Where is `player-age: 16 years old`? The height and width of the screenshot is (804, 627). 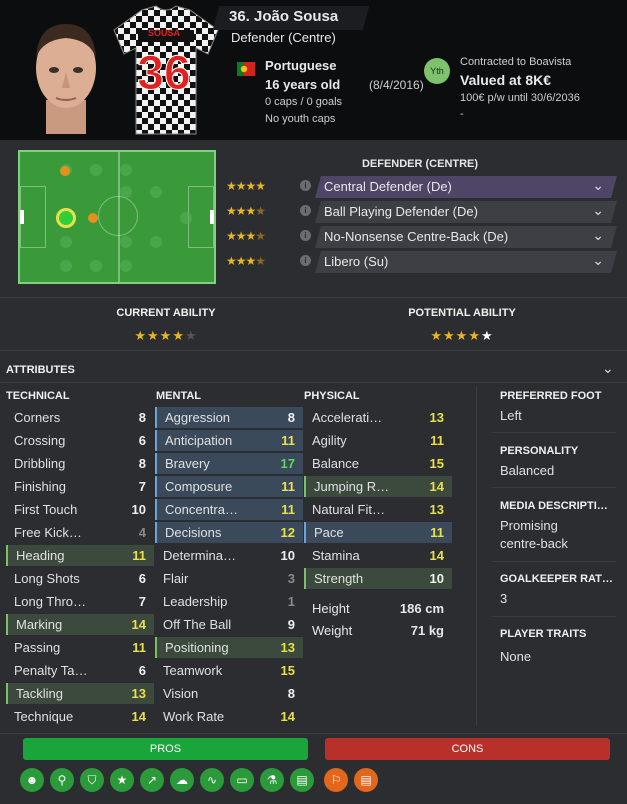 player-age: 16 years old is located at coordinates (303, 84).